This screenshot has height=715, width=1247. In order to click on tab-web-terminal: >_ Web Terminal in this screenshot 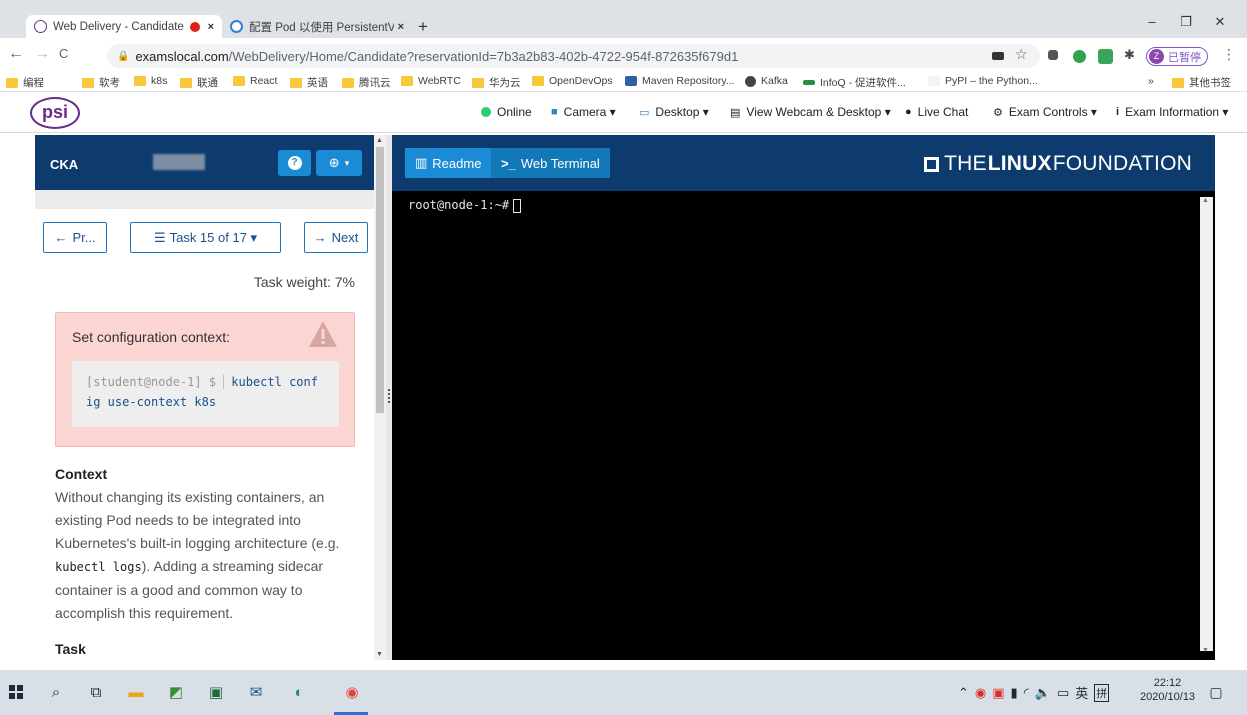, I will do `click(550, 163)`.